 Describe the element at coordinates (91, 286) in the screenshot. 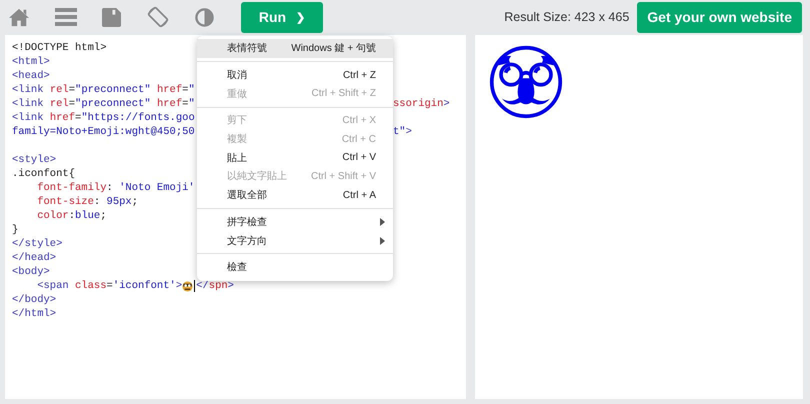

I see `code-token: class` at that location.